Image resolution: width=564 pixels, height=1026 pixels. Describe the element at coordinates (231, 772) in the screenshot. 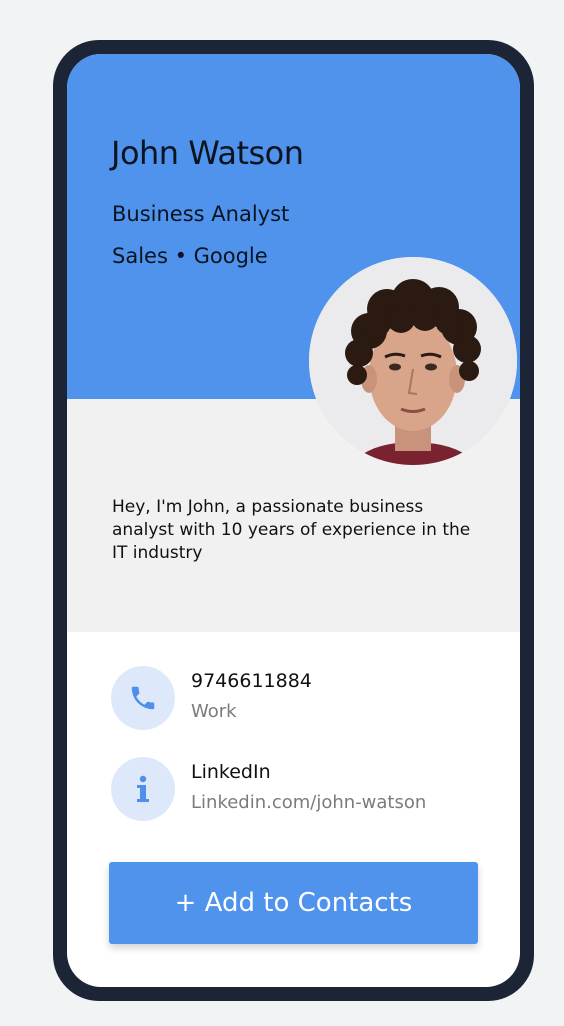

I see `linkedin-title: LinkedIn` at that location.